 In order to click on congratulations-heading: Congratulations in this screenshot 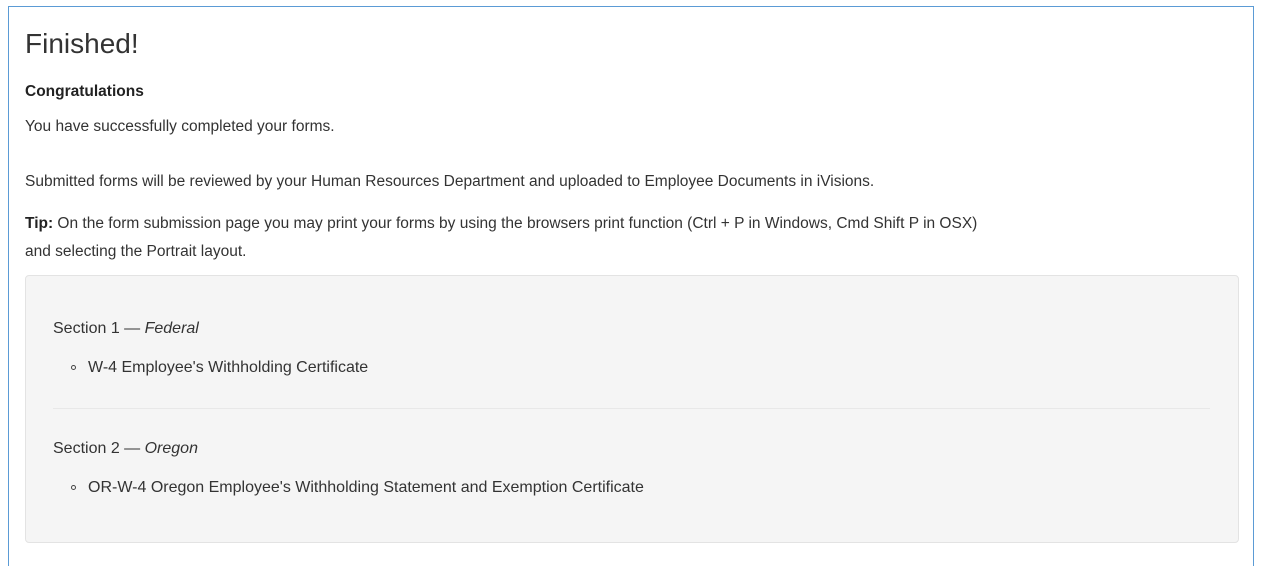, I will do `click(84, 91)`.